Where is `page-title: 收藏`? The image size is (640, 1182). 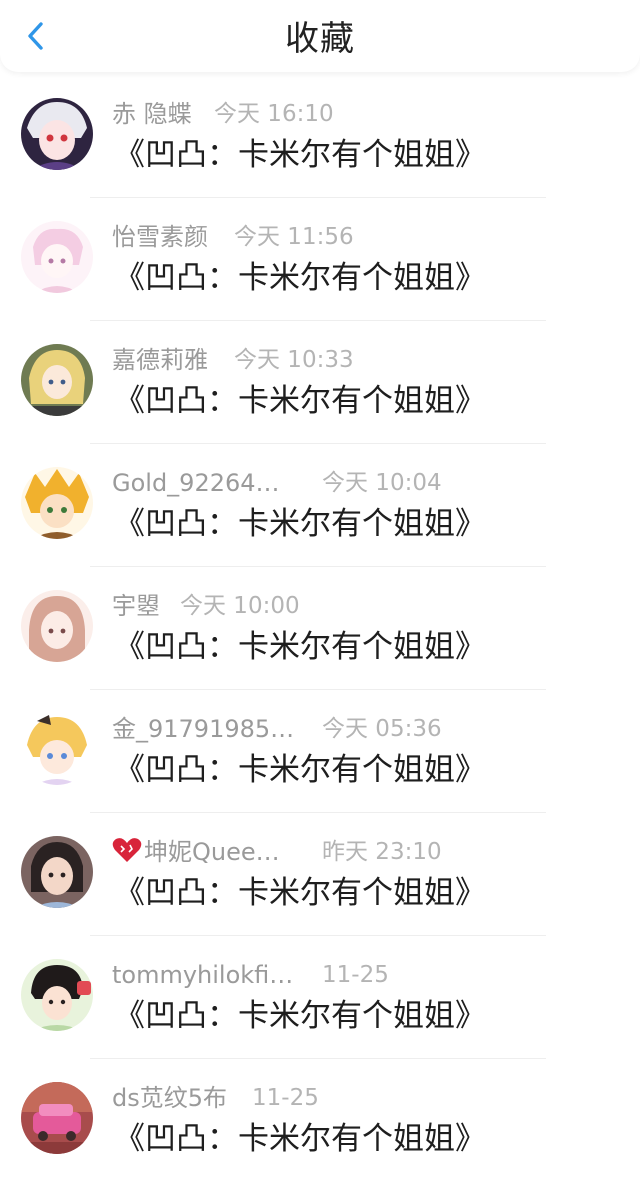 page-title: 收藏 is located at coordinates (320, 39).